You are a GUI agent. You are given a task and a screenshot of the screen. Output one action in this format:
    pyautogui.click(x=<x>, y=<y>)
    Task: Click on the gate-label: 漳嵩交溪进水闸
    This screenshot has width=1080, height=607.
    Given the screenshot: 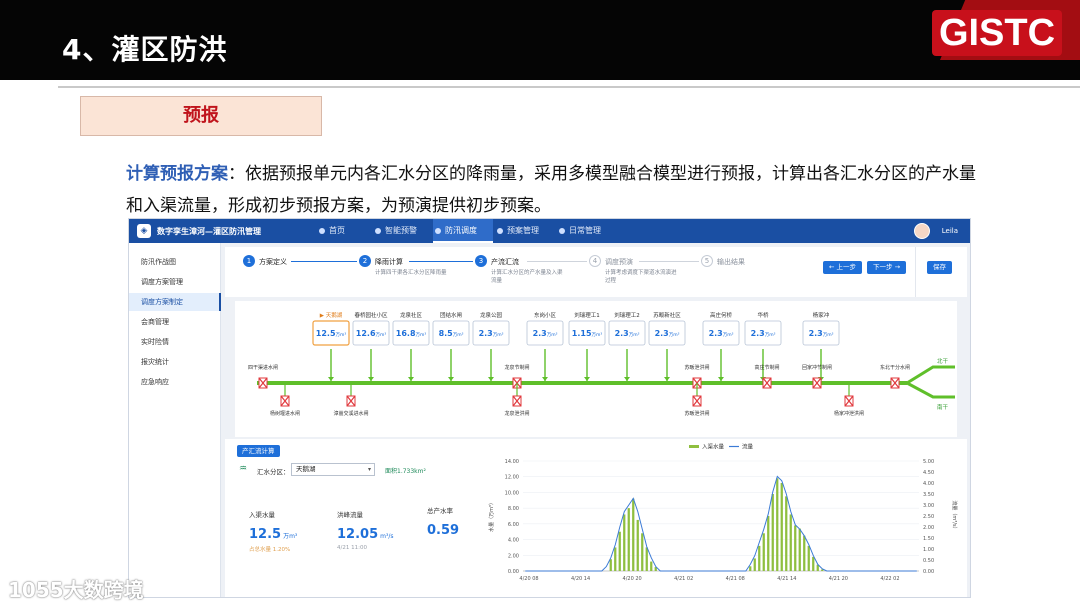 What is the action you would take?
    pyautogui.click(x=350, y=413)
    